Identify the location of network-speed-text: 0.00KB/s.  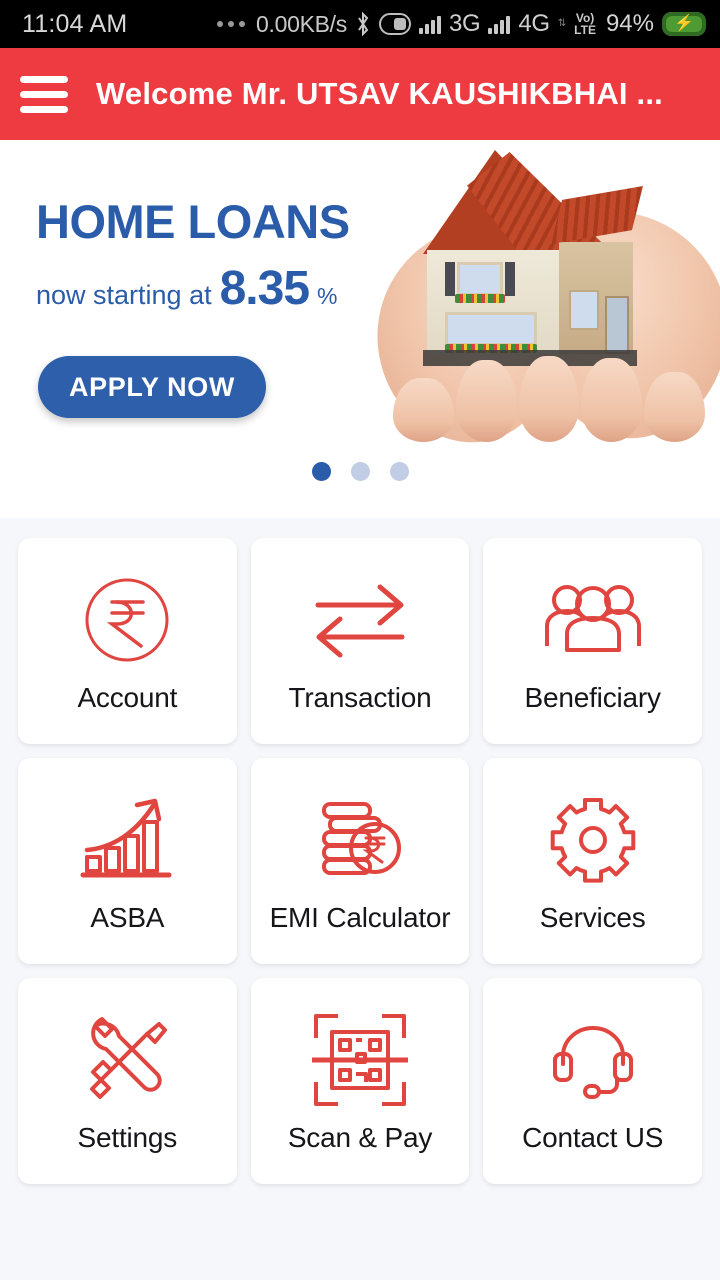
(301, 23).